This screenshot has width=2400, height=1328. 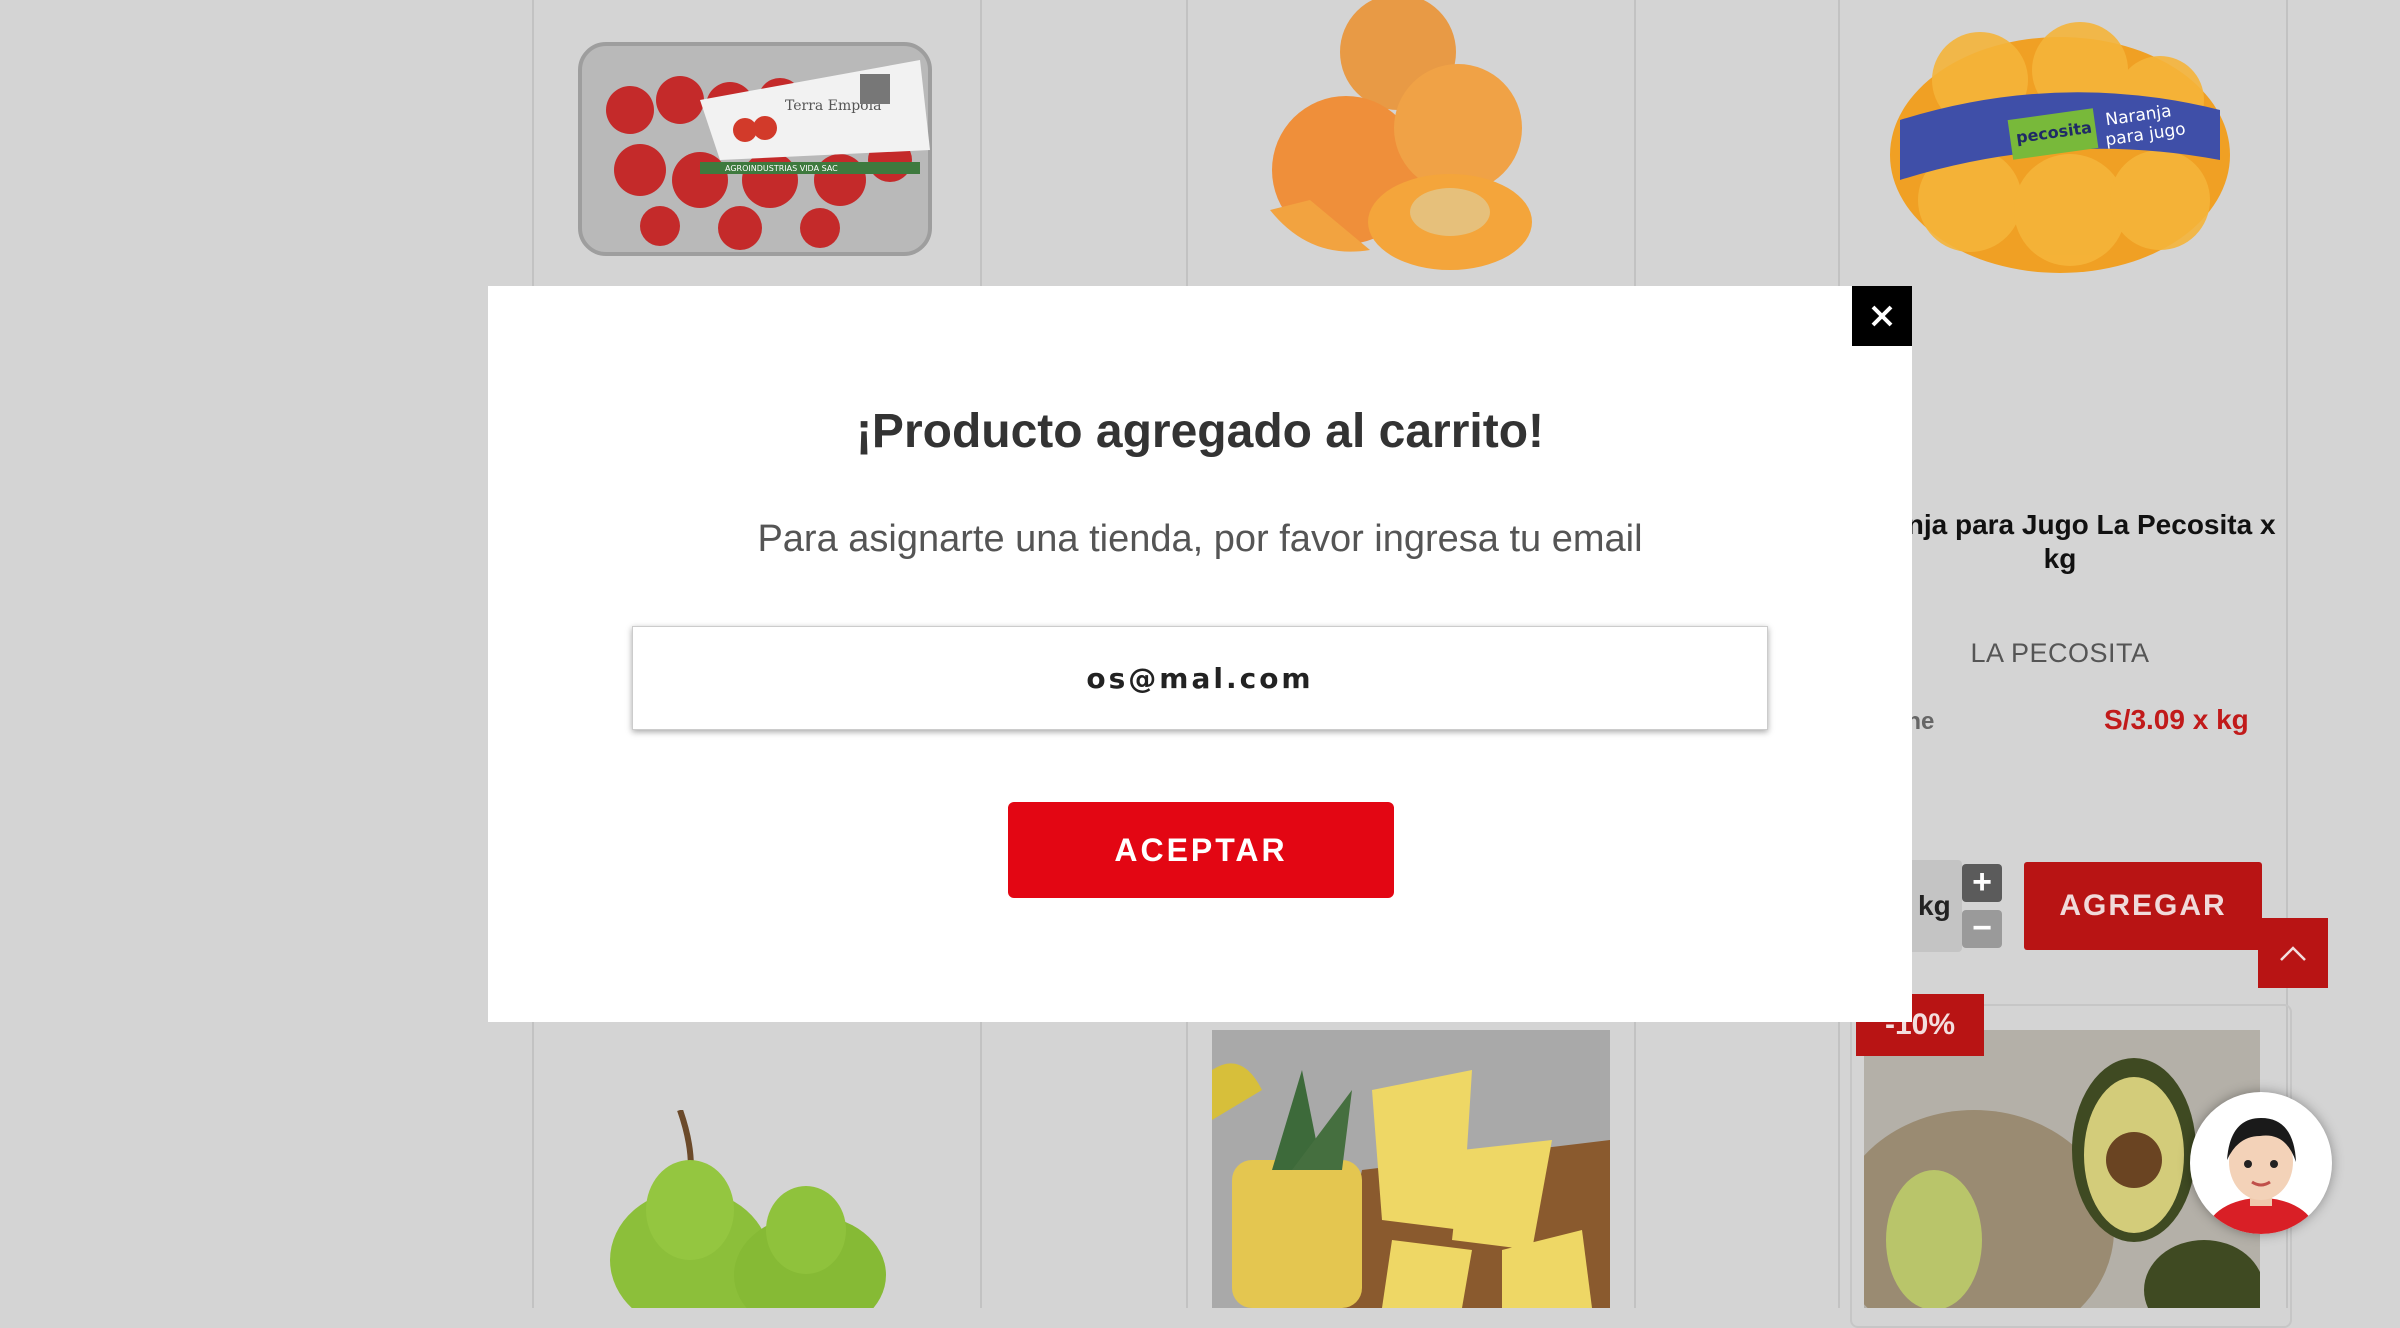 I want to click on close-modal-button, so click(x=1882, y=316).